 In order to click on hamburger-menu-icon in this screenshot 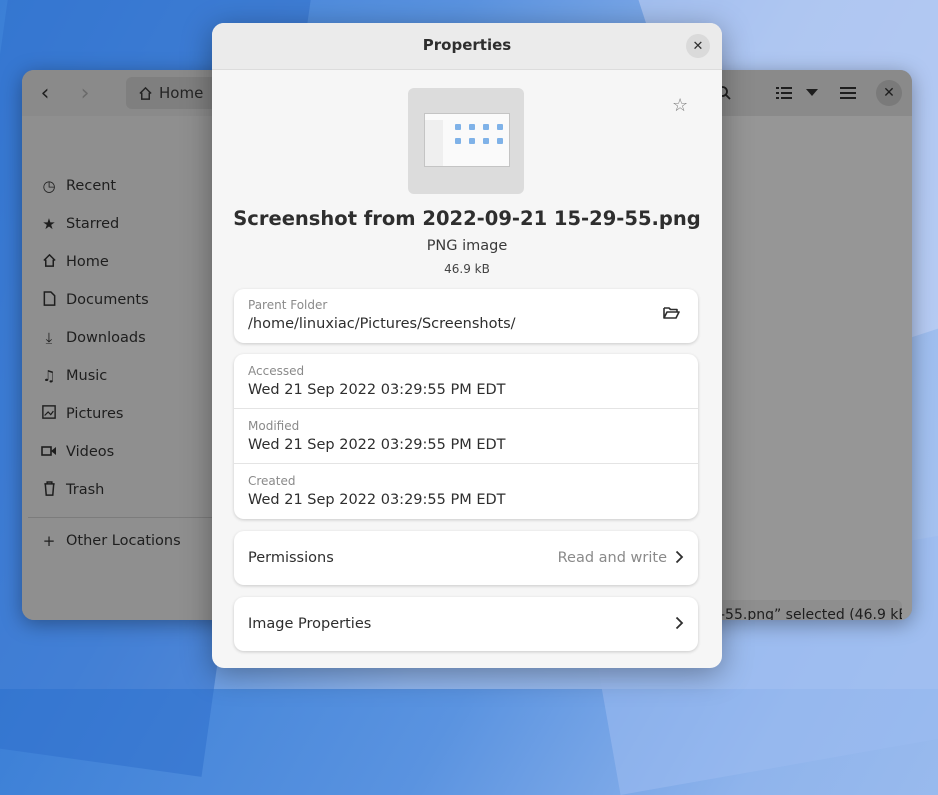, I will do `click(848, 93)`.